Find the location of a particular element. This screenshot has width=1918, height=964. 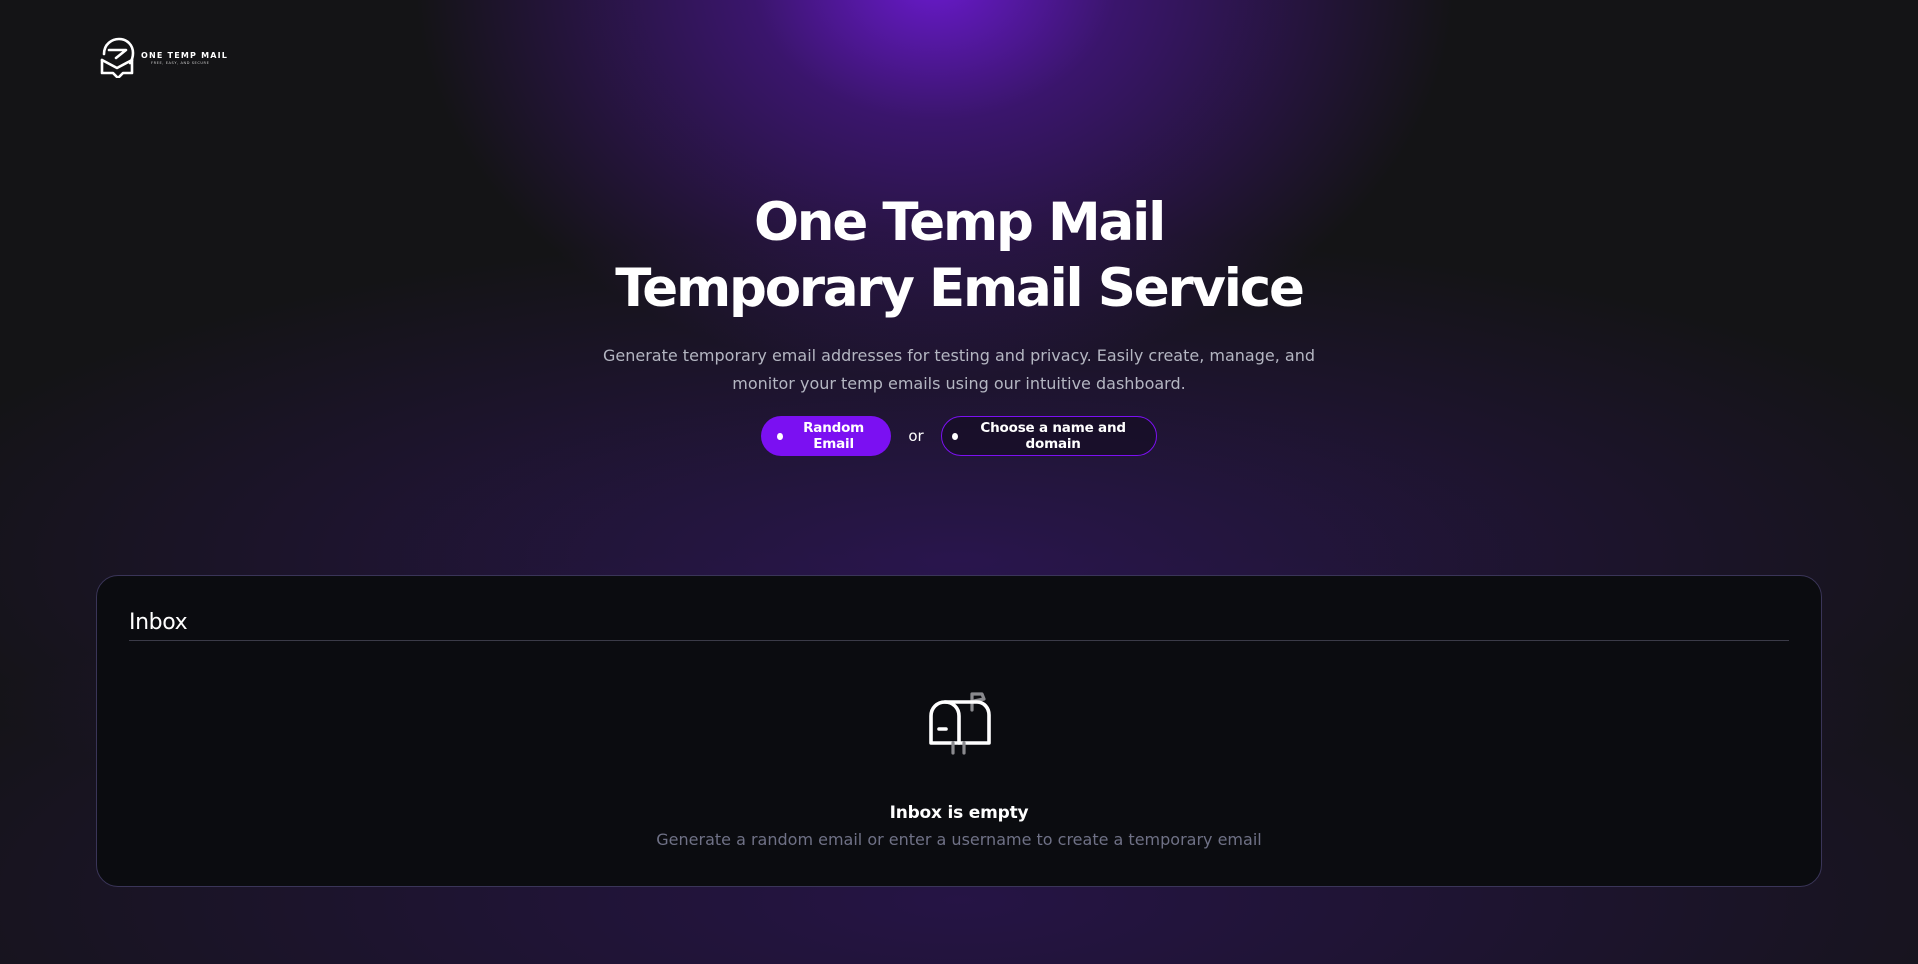

inbox-divider is located at coordinates (959, 640).